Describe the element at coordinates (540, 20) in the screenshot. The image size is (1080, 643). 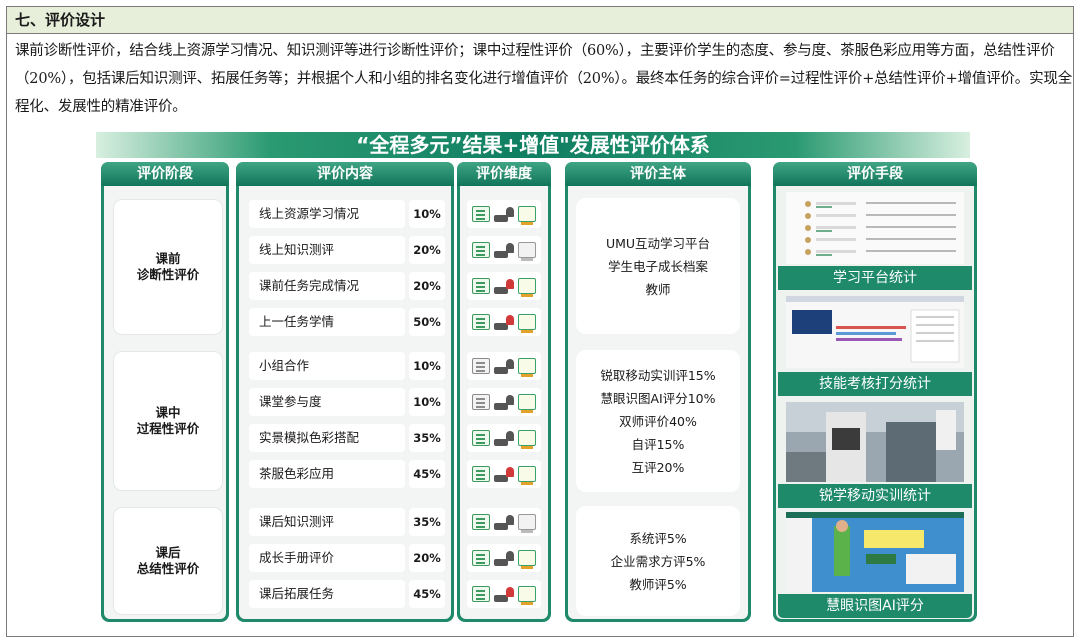
I see `section-heading: 七、评价设计` at that location.